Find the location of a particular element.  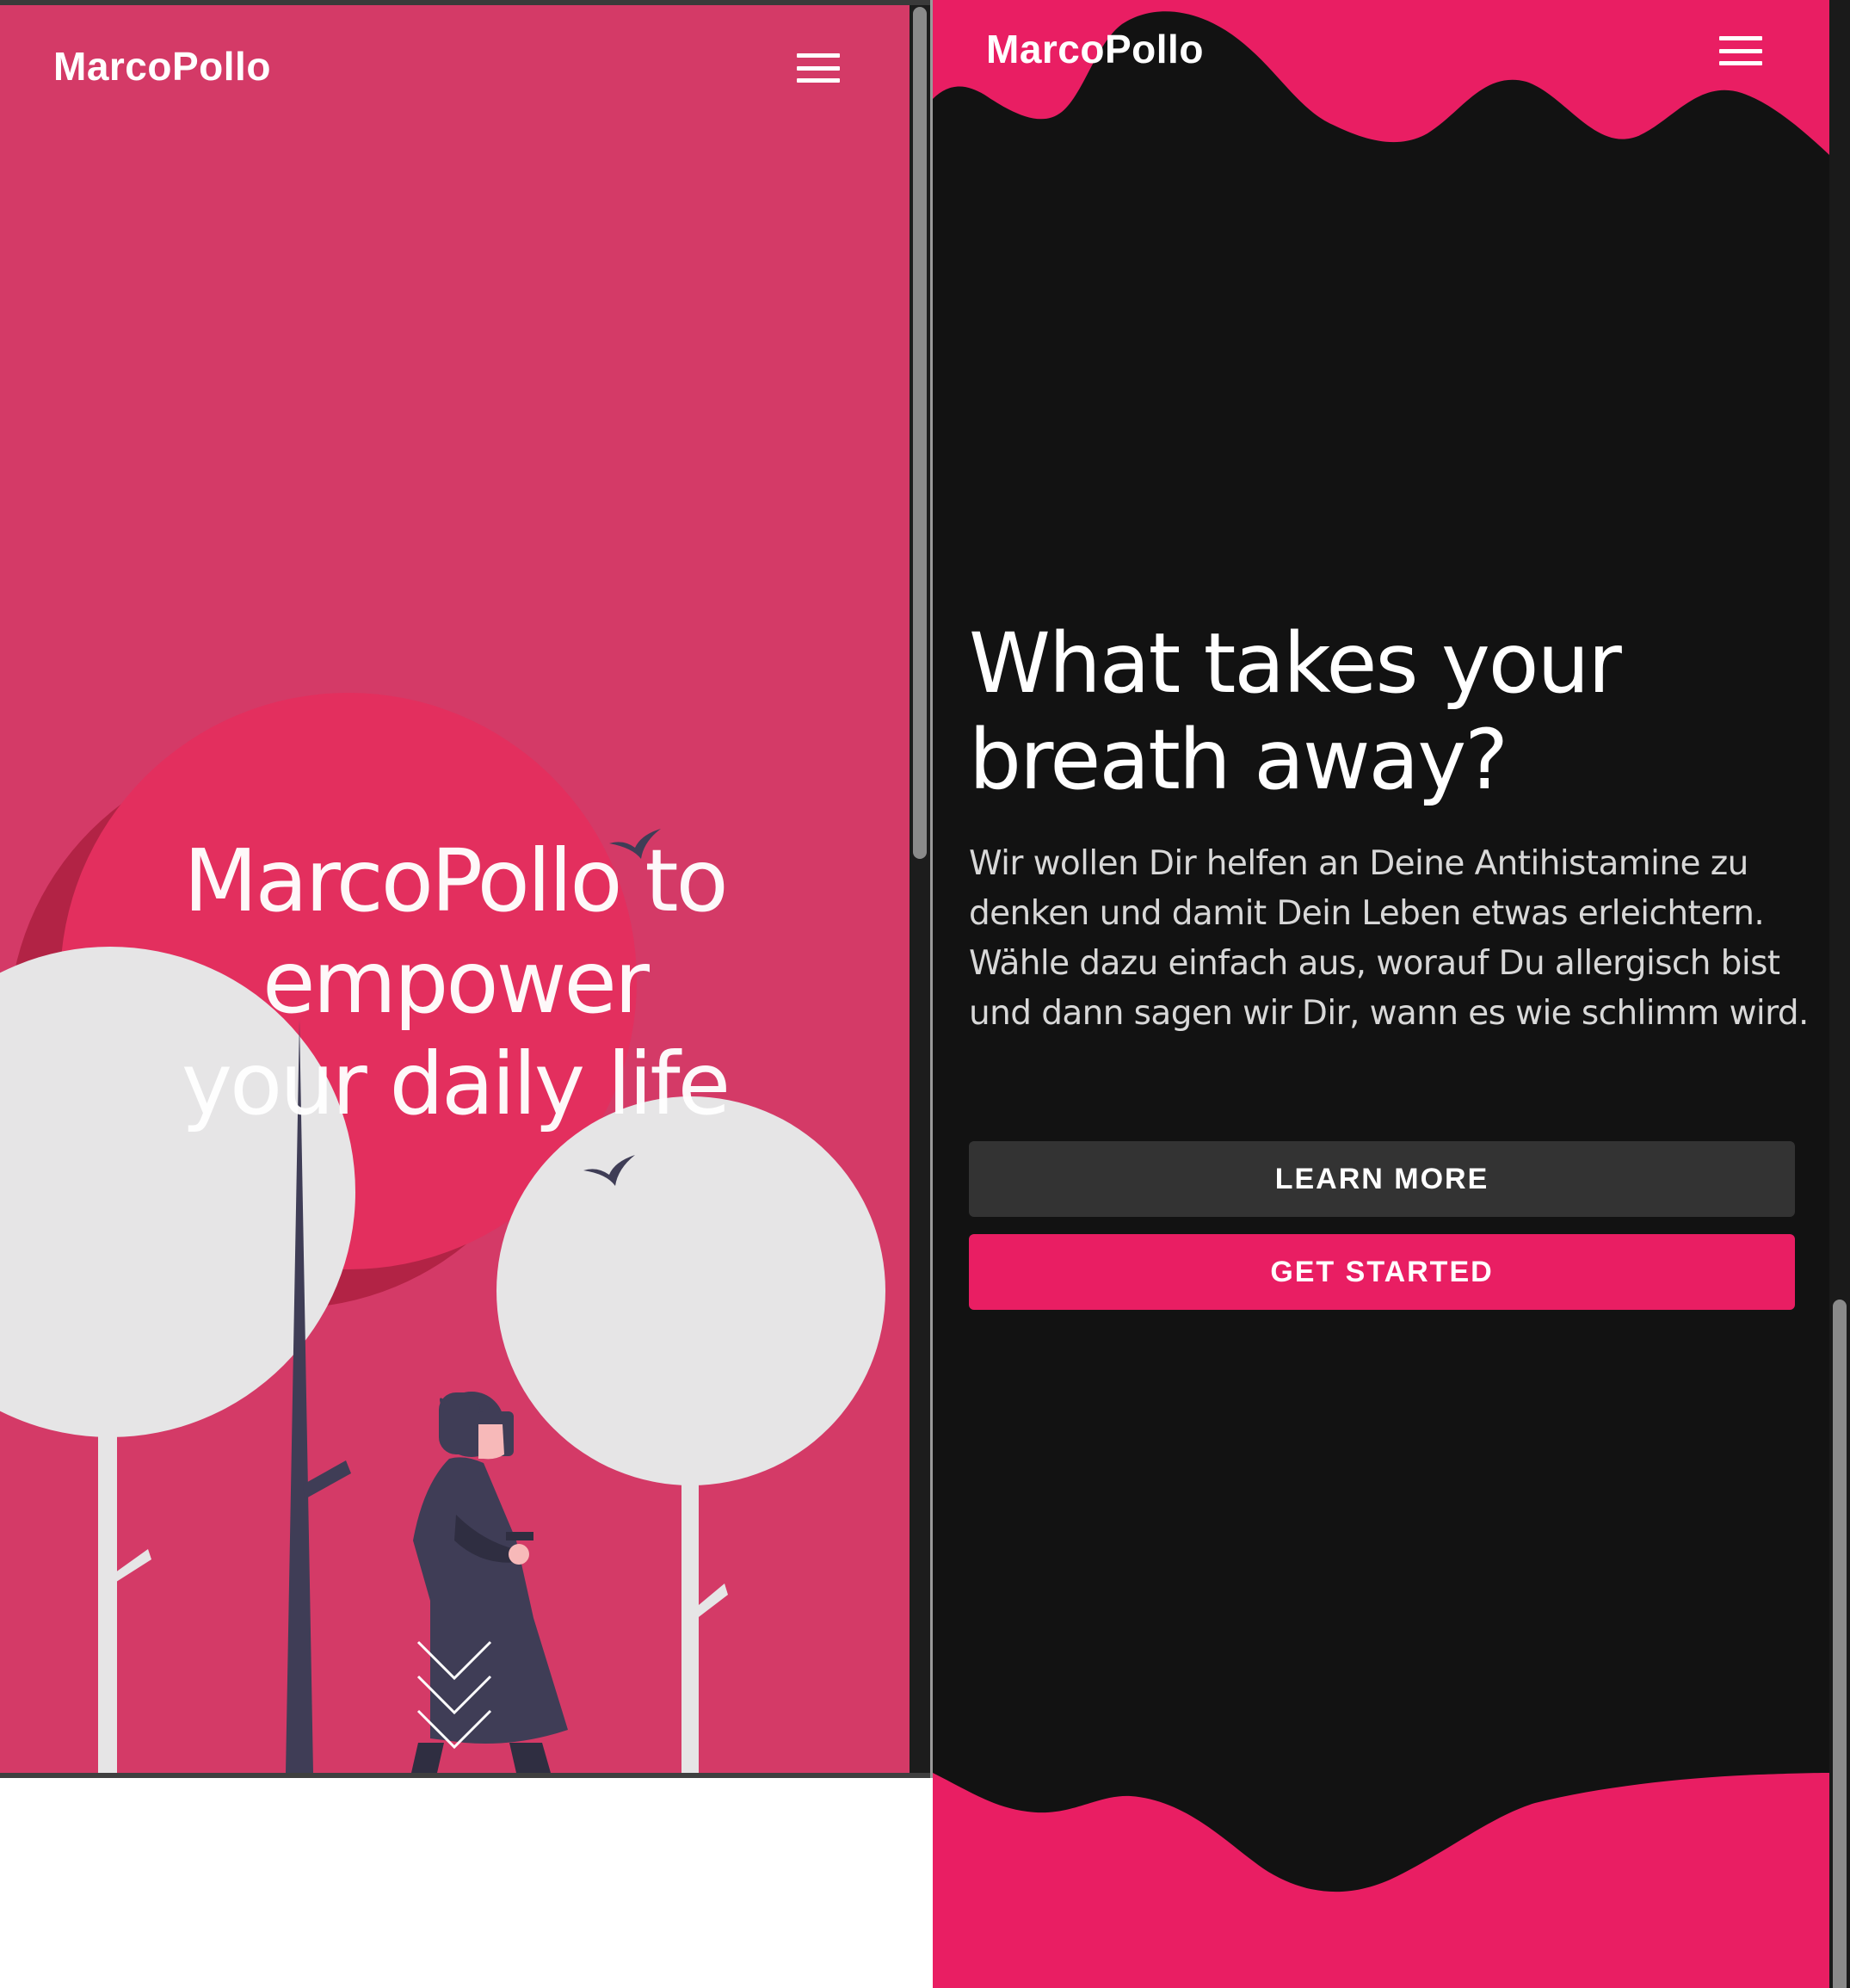

section-heading: What takes your breath away? is located at coordinates (1382, 711).